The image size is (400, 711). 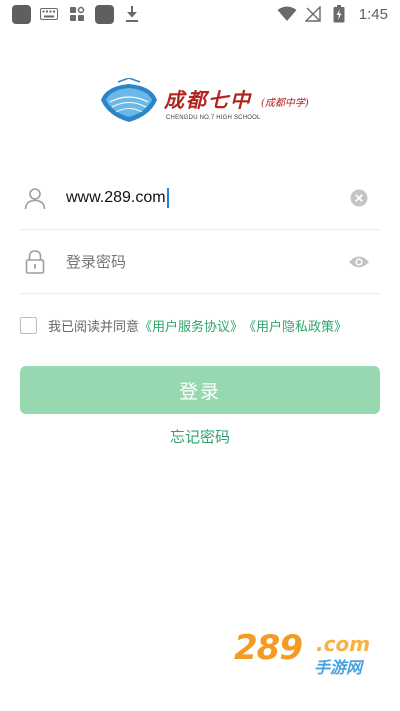 What do you see at coordinates (94, 327) in the screenshot?
I see `agreement-prefix: 我已阅读并同意` at bounding box center [94, 327].